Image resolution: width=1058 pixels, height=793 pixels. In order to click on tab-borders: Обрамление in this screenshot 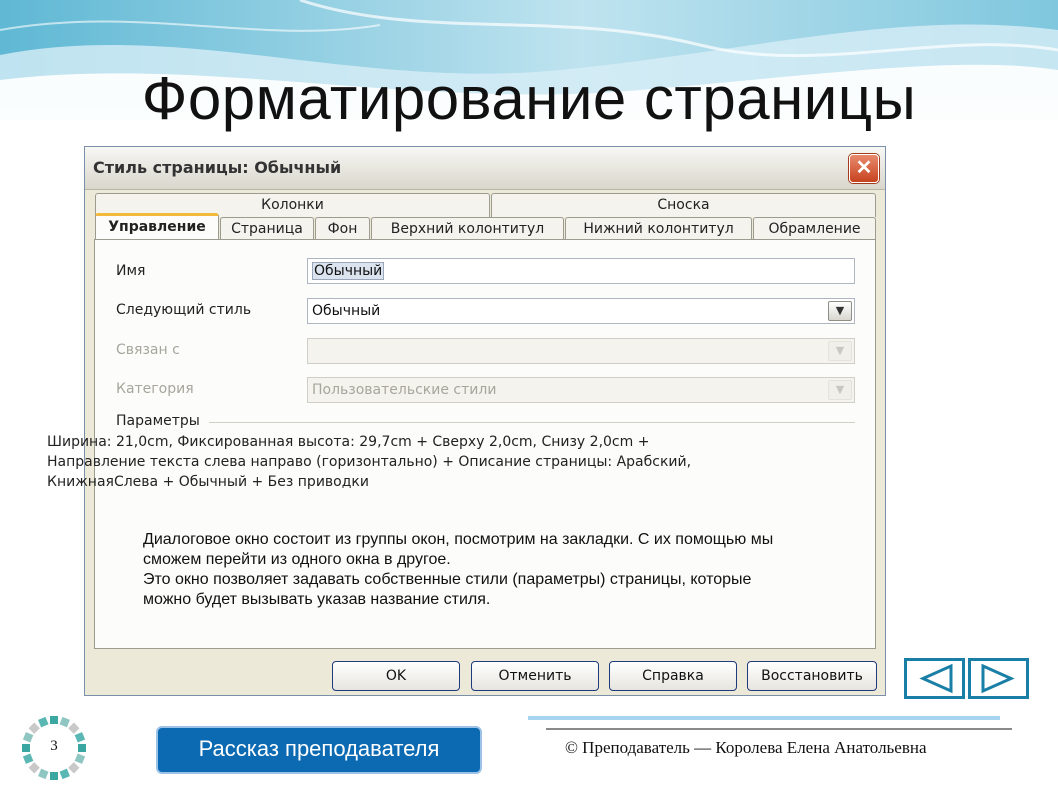, I will do `click(814, 229)`.